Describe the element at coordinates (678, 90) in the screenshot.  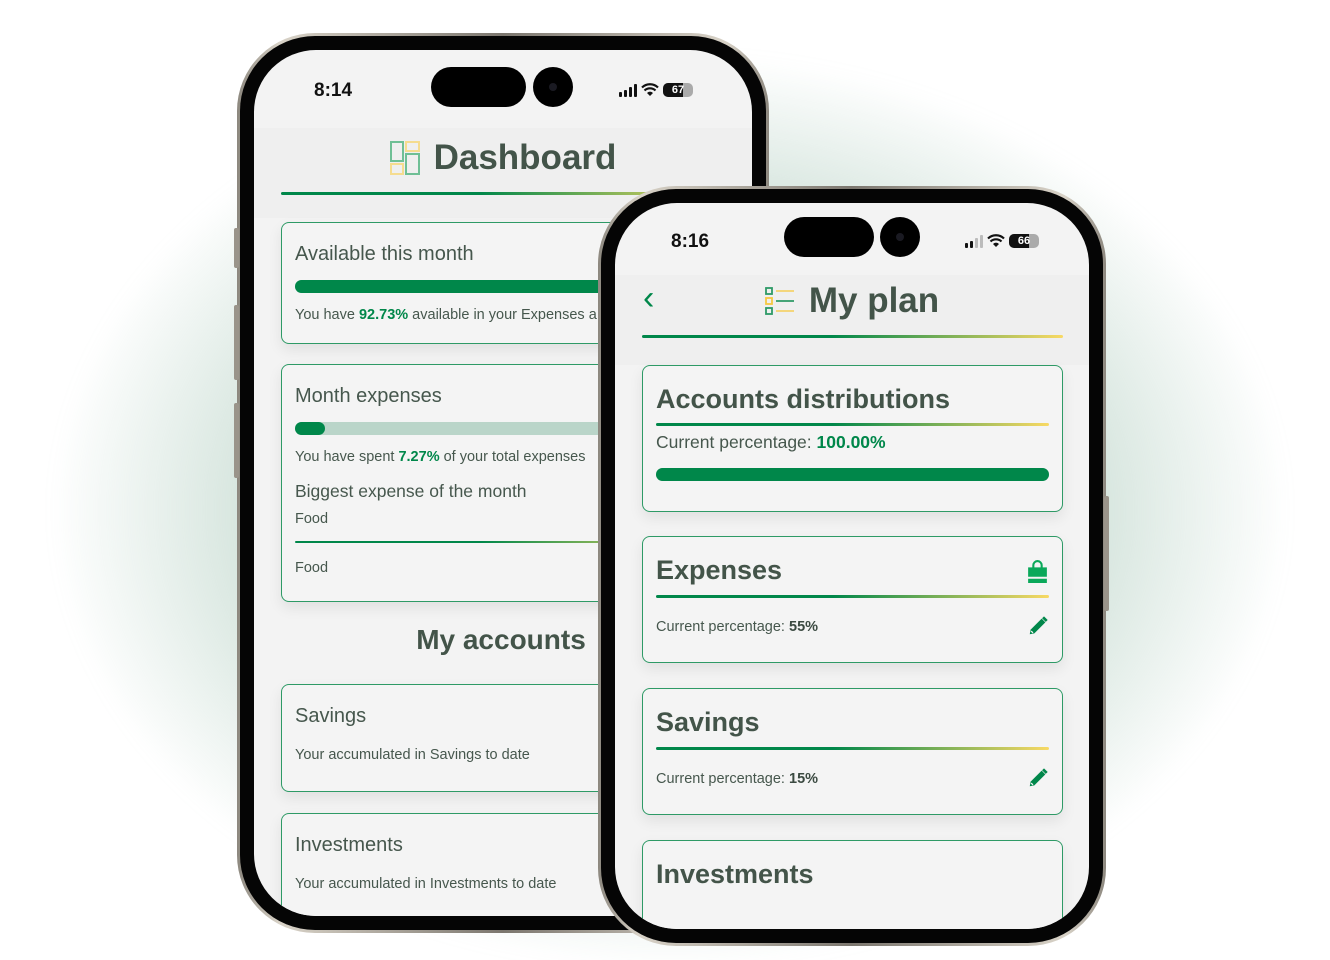
I see `battery-icon: 67` at that location.